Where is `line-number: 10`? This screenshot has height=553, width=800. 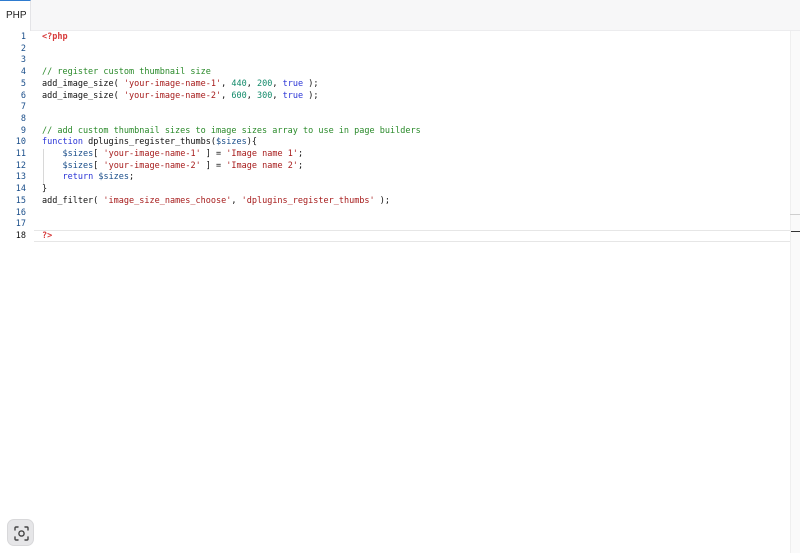
line-number: 10 is located at coordinates (20, 142).